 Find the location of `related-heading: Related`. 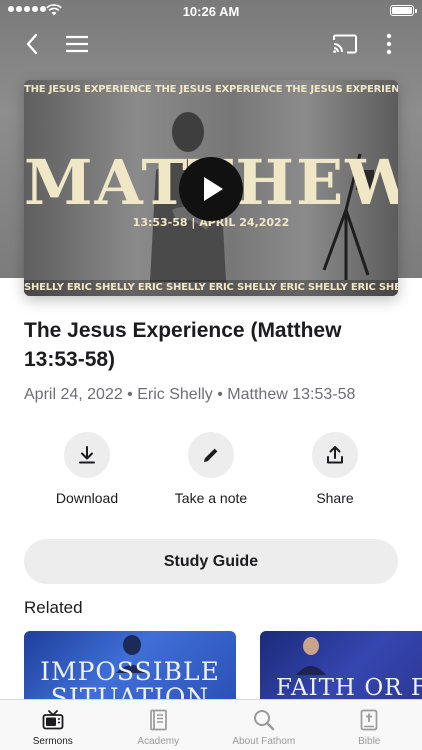

related-heading: Related is located at coordinates (53, 607).